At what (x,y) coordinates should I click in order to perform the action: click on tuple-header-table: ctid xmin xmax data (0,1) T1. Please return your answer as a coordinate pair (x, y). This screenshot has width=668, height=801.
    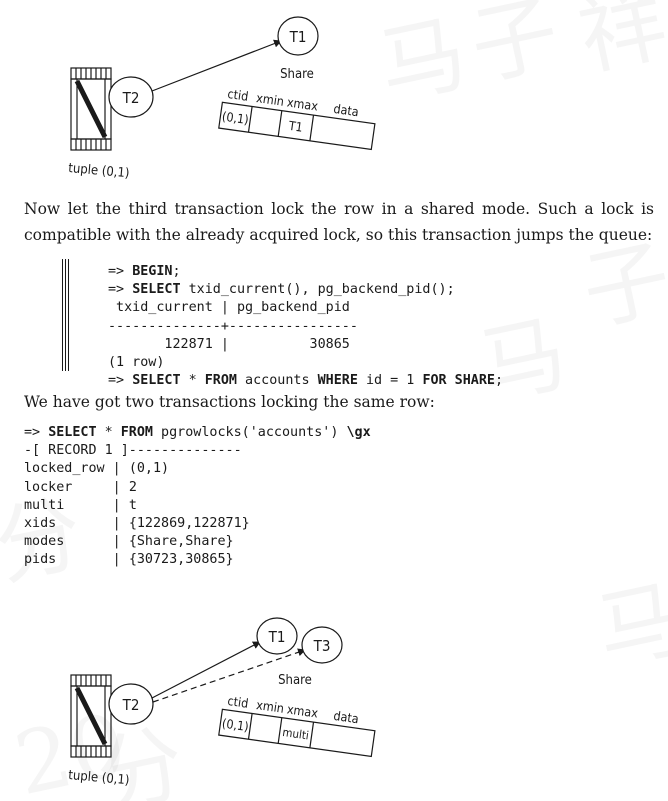
    Looking at the image, I should click on (297, 118).